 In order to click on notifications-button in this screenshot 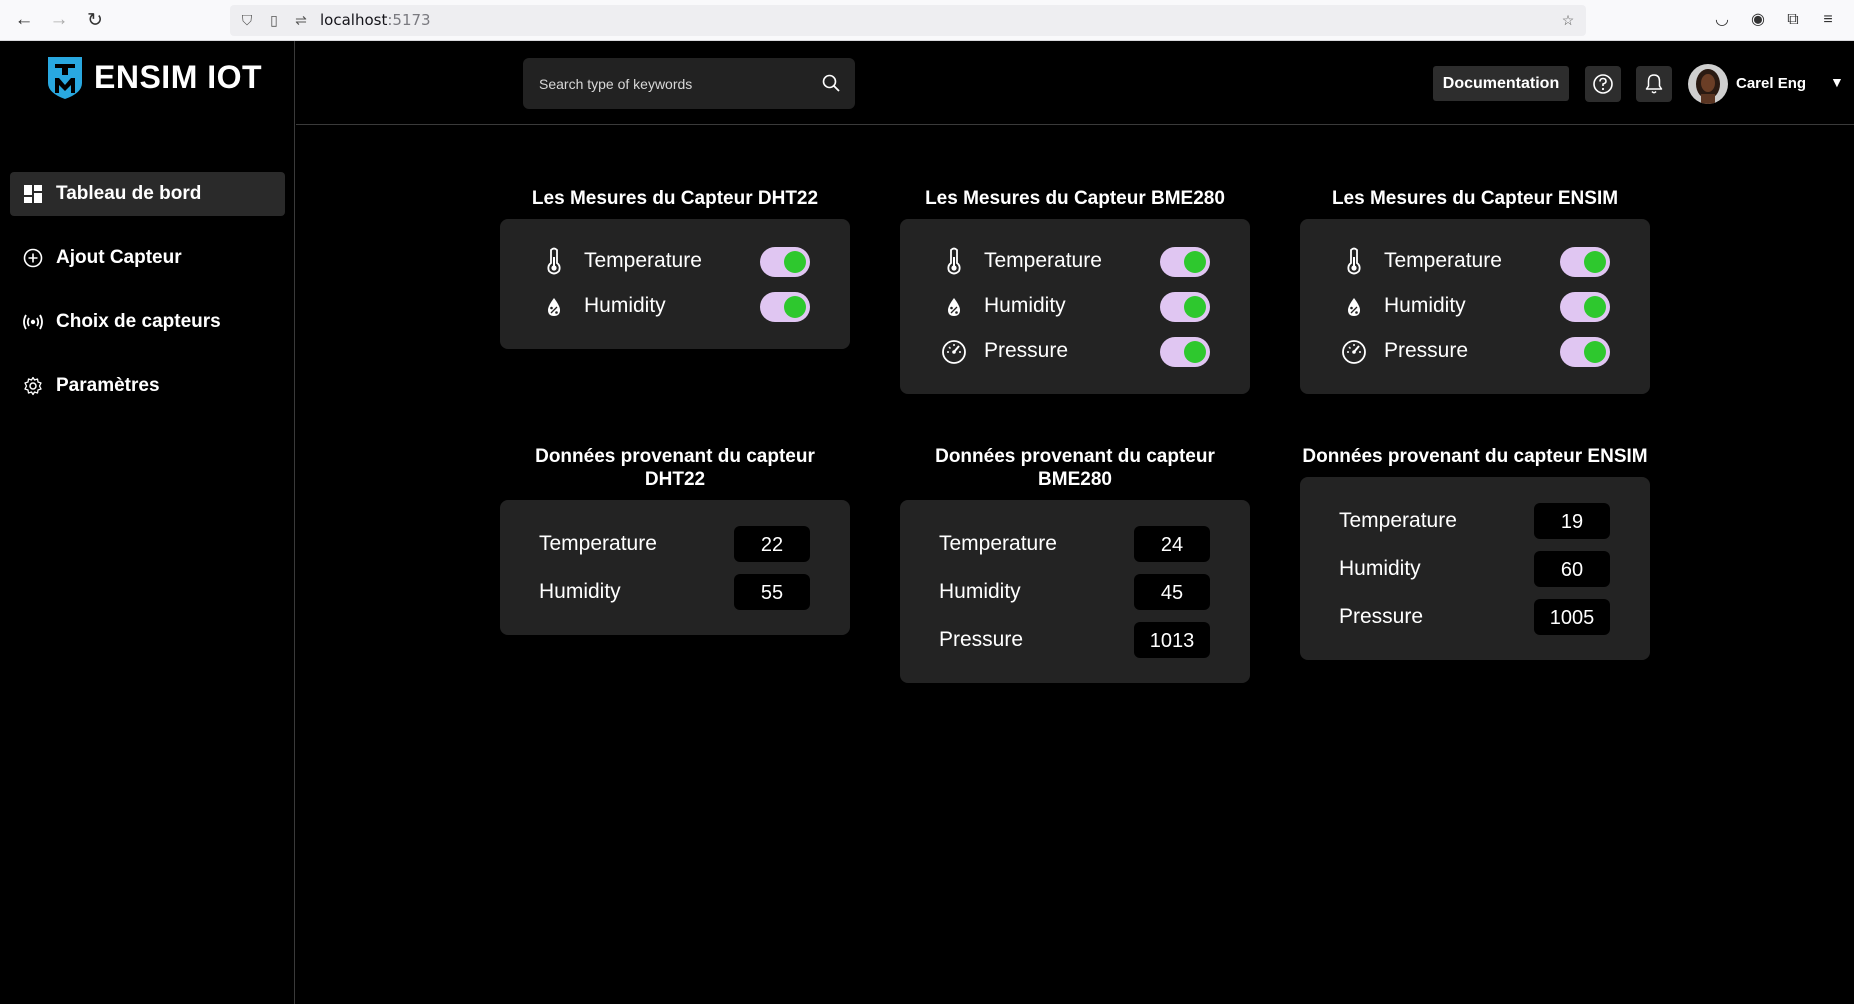, I will do `click(1654, 84)`.